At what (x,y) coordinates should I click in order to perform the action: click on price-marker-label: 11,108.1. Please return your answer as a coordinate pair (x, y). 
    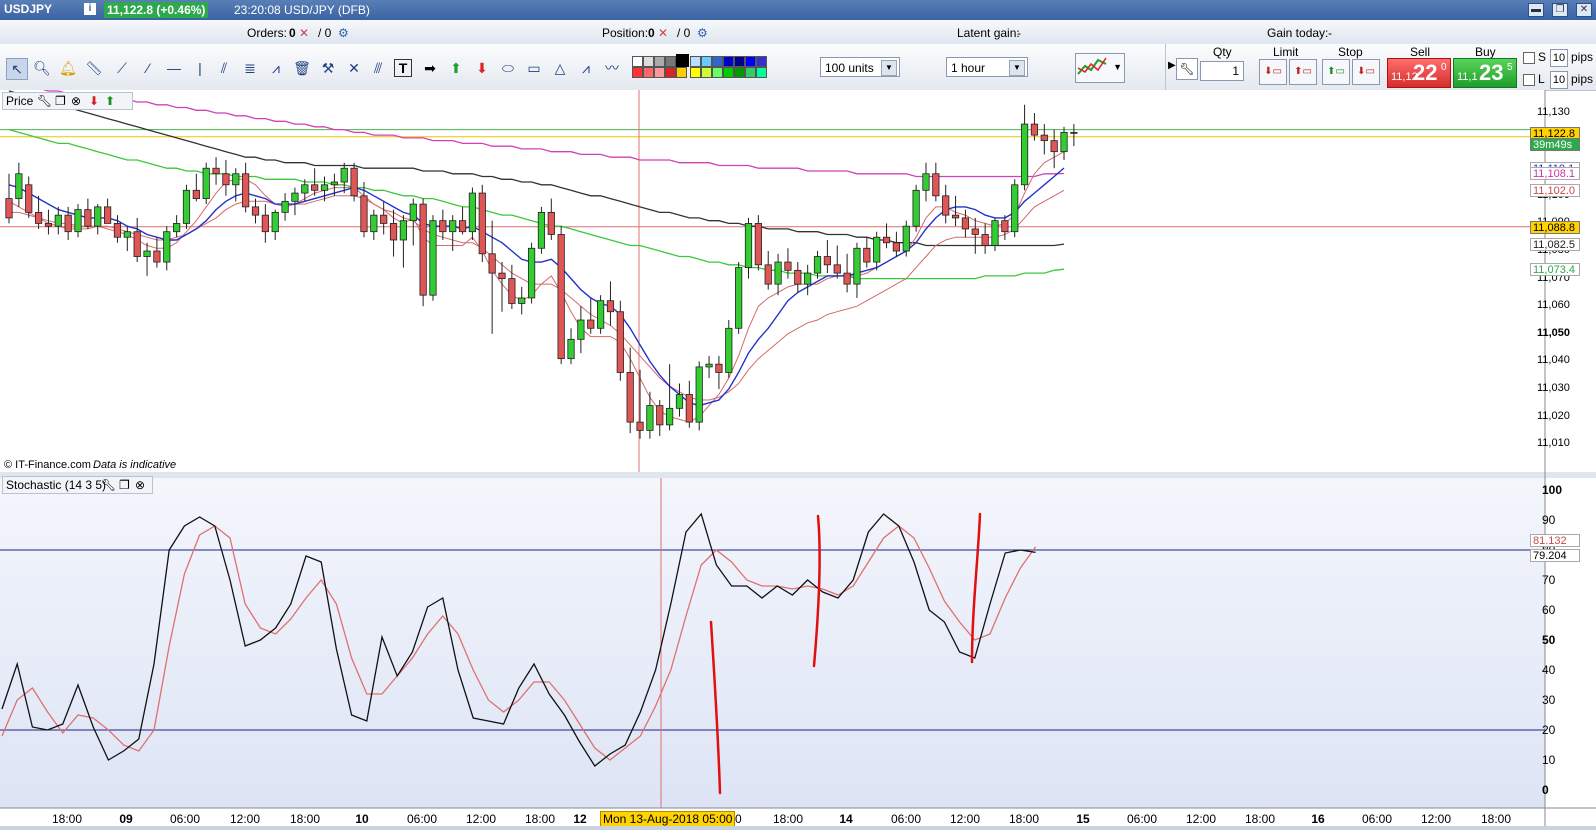
    Looking at the image, I should click on (1555, 174).